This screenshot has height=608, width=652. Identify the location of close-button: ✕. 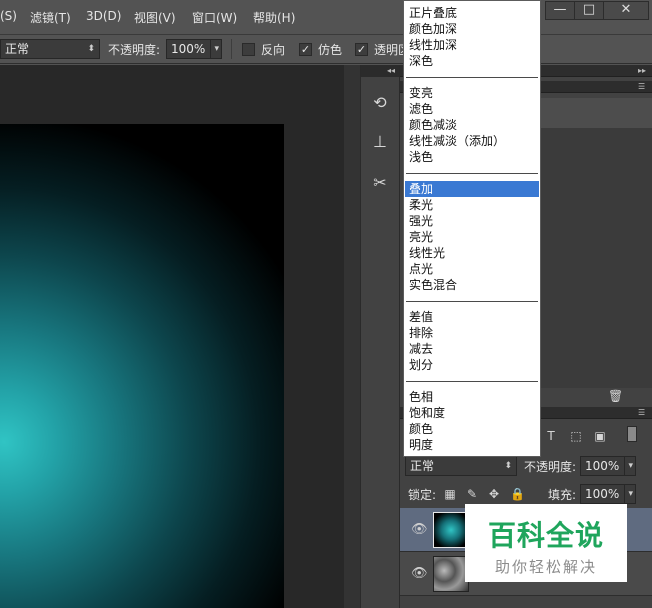
(626, 10).